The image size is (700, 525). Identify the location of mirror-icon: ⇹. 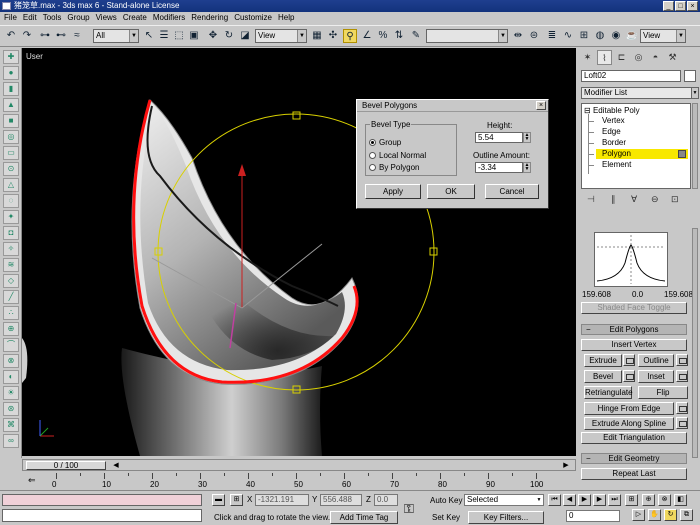
(518, 36).